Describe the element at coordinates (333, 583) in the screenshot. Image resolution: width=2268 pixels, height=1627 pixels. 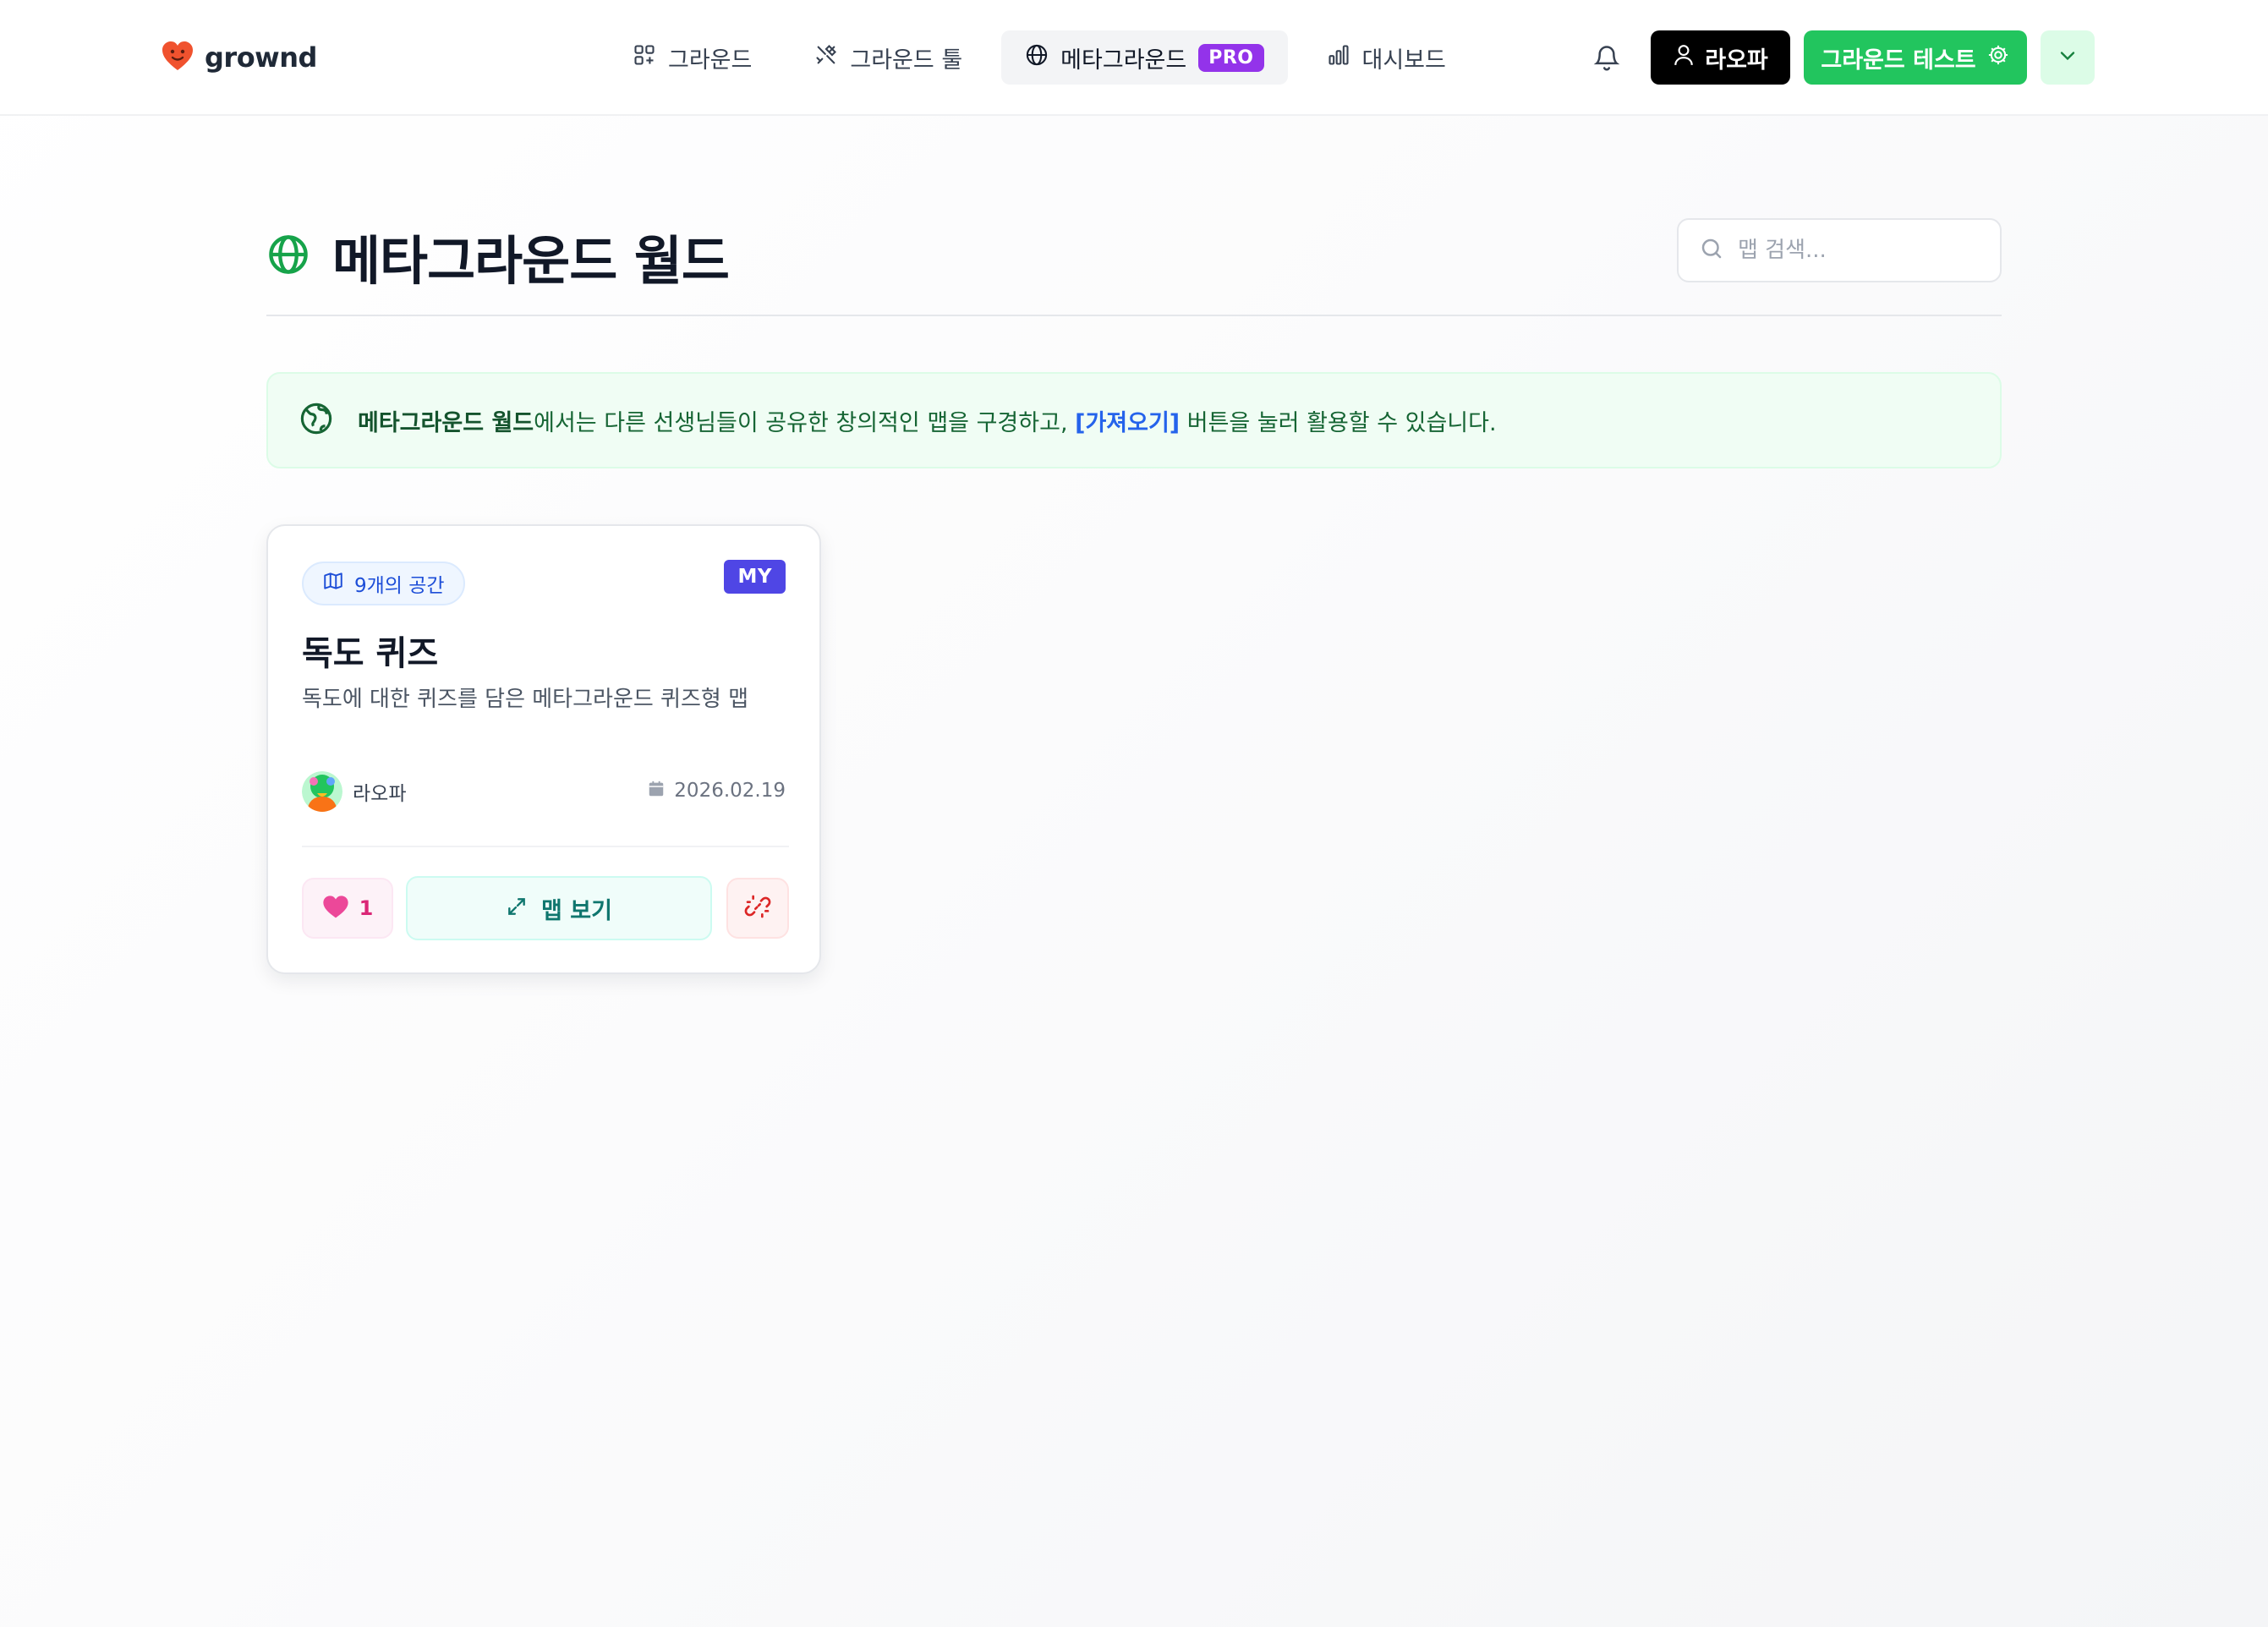
I see `map-icon` at that location.